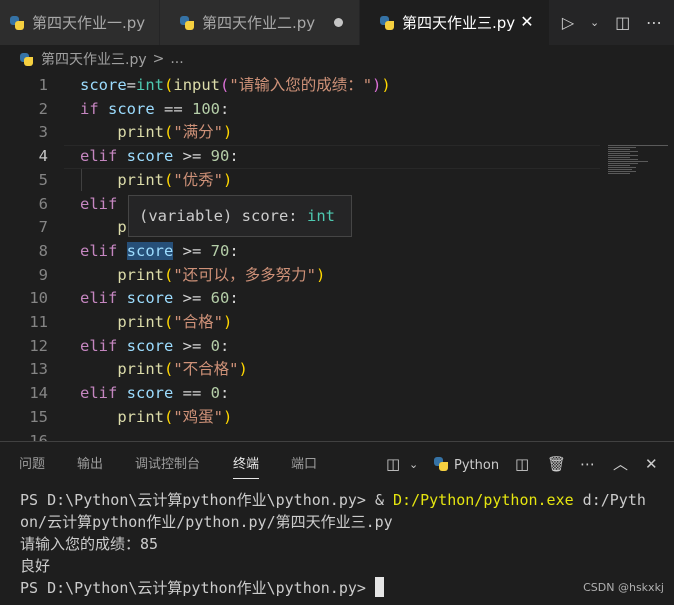 Image resolution: width=674 pixels, height=605 pixels. What do you see at coordinates (245, 274) in the screenshot?
I see `code-token: "还可以，多多努力"` at bounding box center [245, 274].